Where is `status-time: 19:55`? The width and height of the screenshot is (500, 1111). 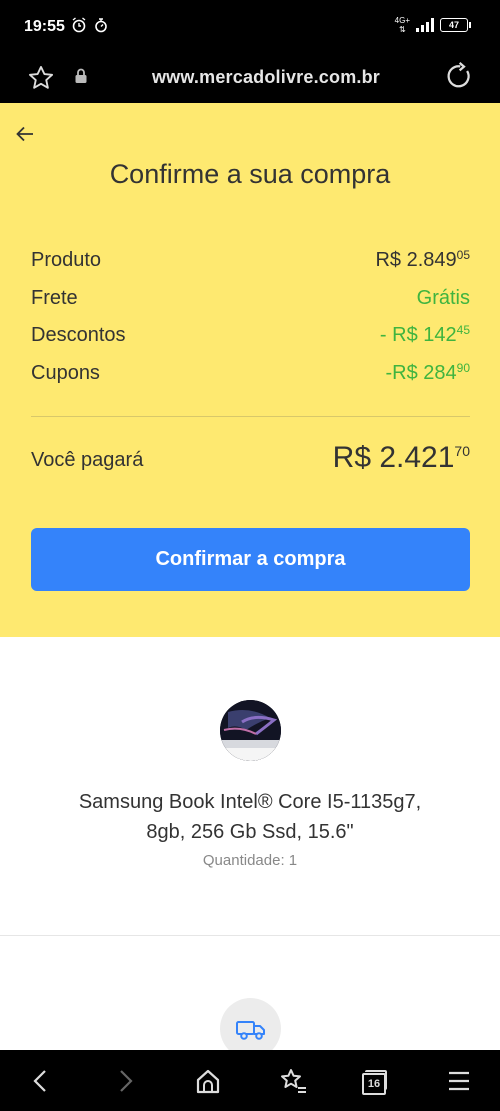 status-time: 19:55 is located at coordinates (44, 26).